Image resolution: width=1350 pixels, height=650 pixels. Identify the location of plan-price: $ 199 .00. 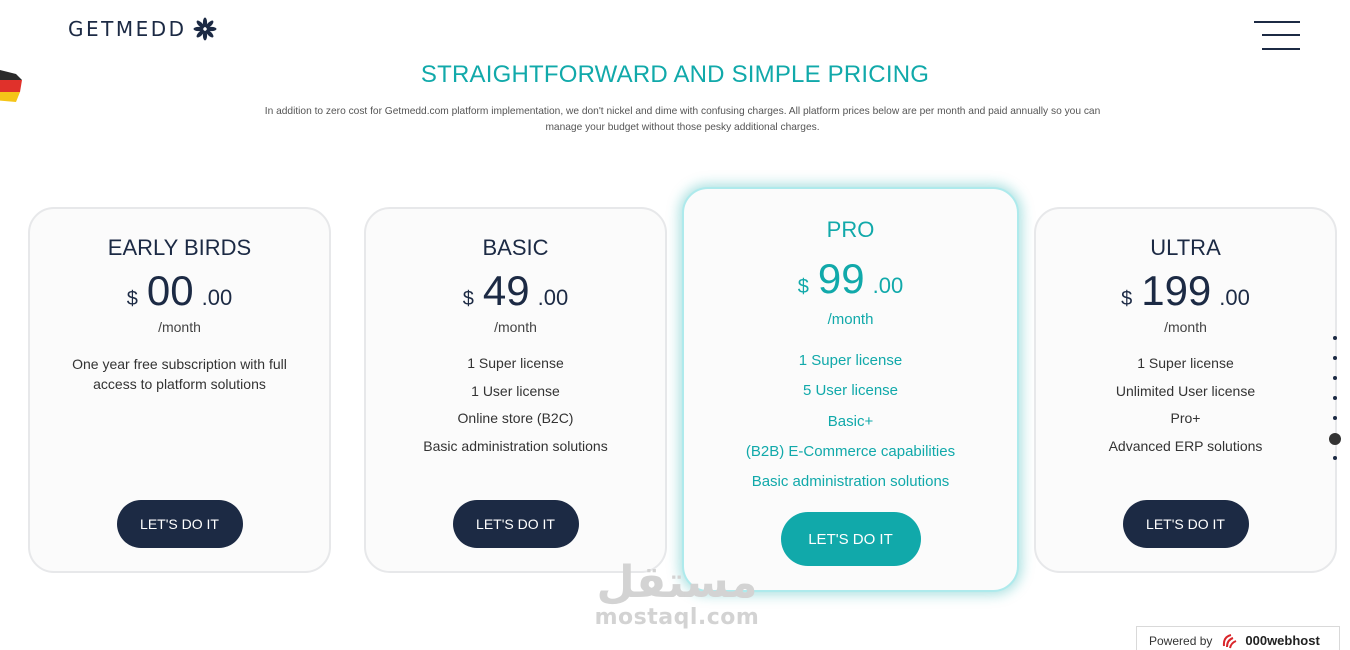
(1185, 291).